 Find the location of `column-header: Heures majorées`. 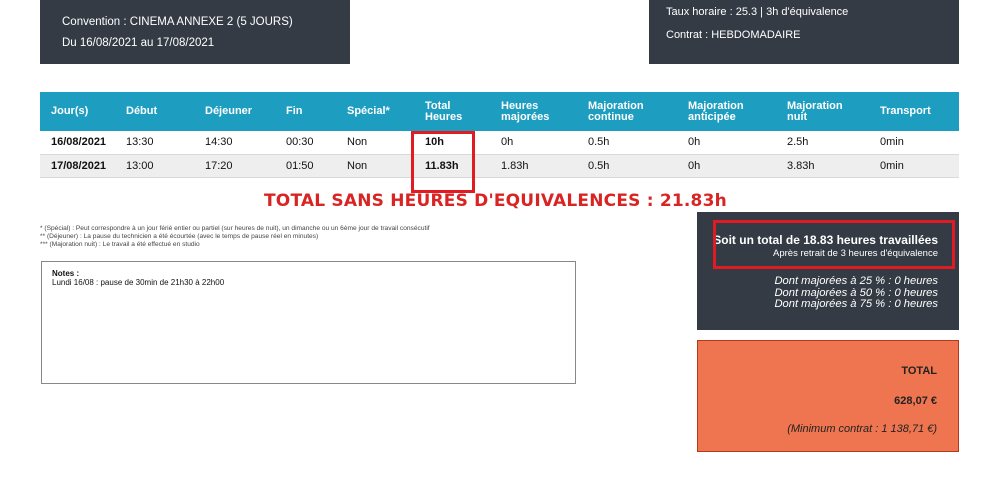

column-header: Heures majorées is located at coordinates (525, 111).